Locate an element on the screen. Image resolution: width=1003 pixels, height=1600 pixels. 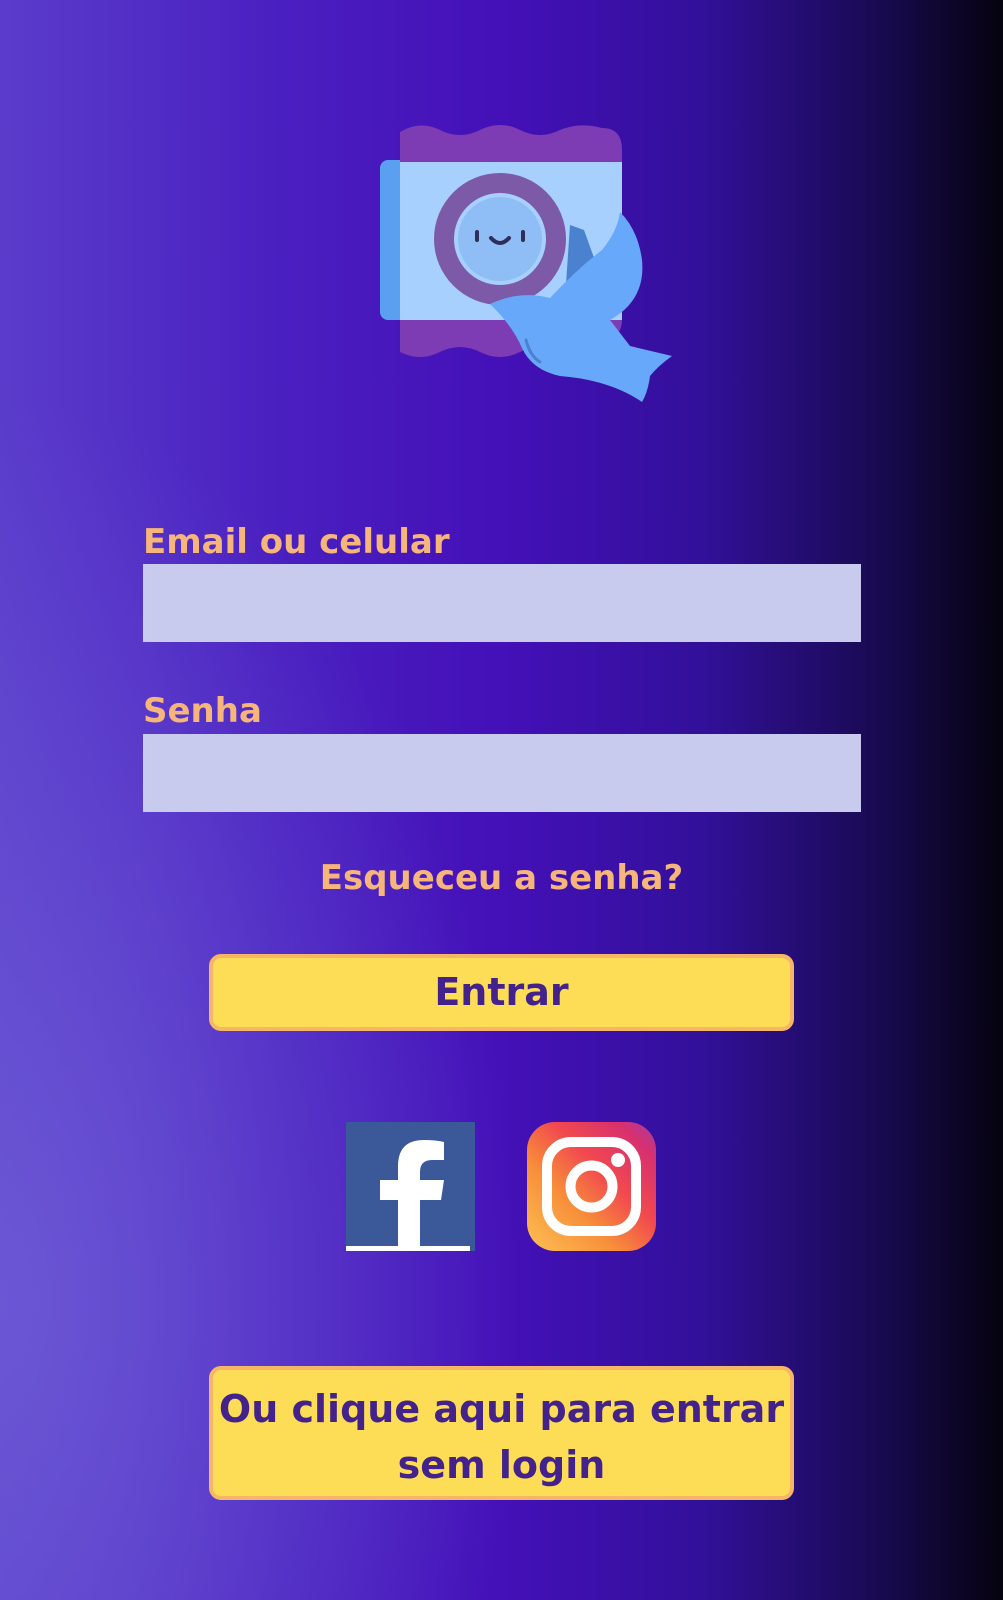
email-label: Email ou celular is located at coordinates (296, 542).